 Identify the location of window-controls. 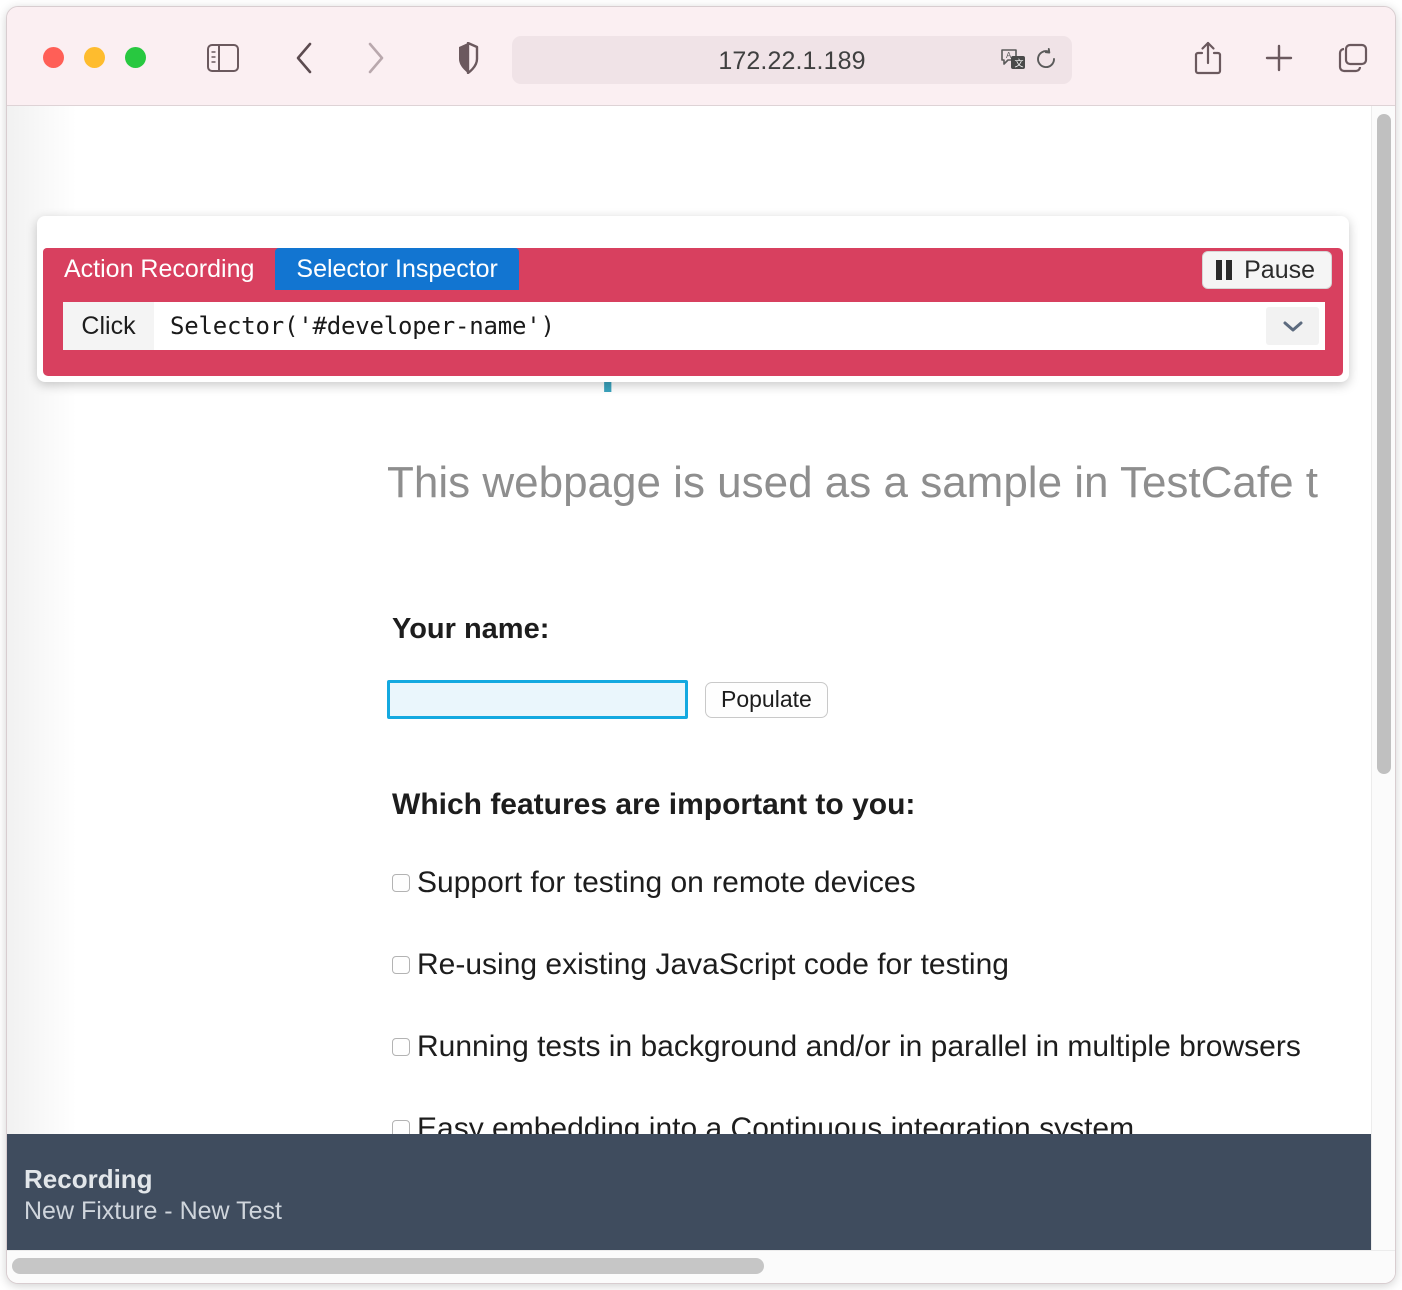
(94, 57).